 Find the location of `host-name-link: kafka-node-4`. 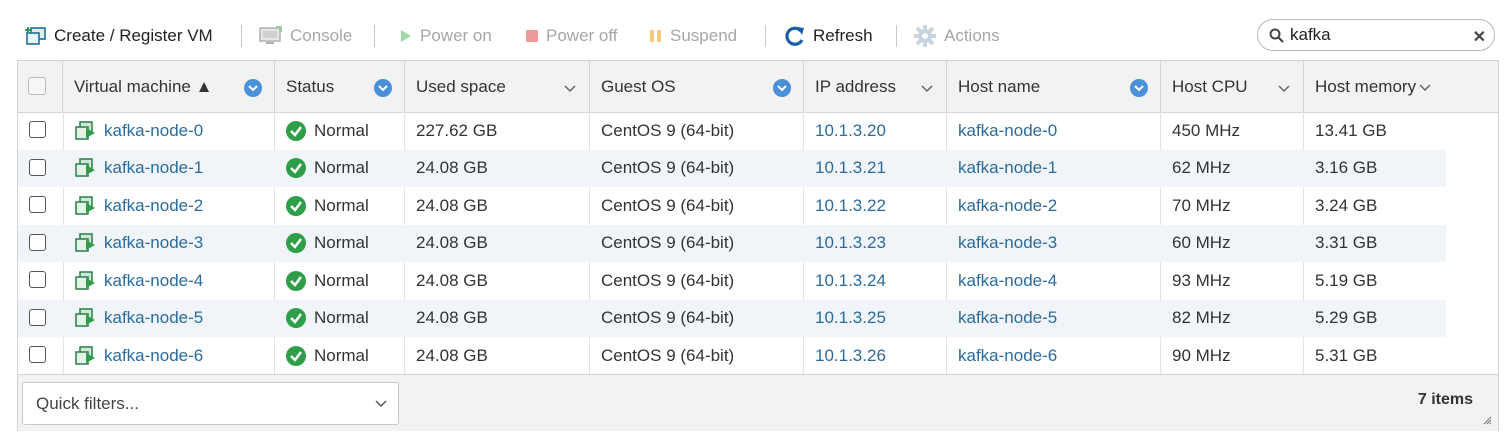

host-name-link: kafka-node-4 is located at coordinates (1054, 281).